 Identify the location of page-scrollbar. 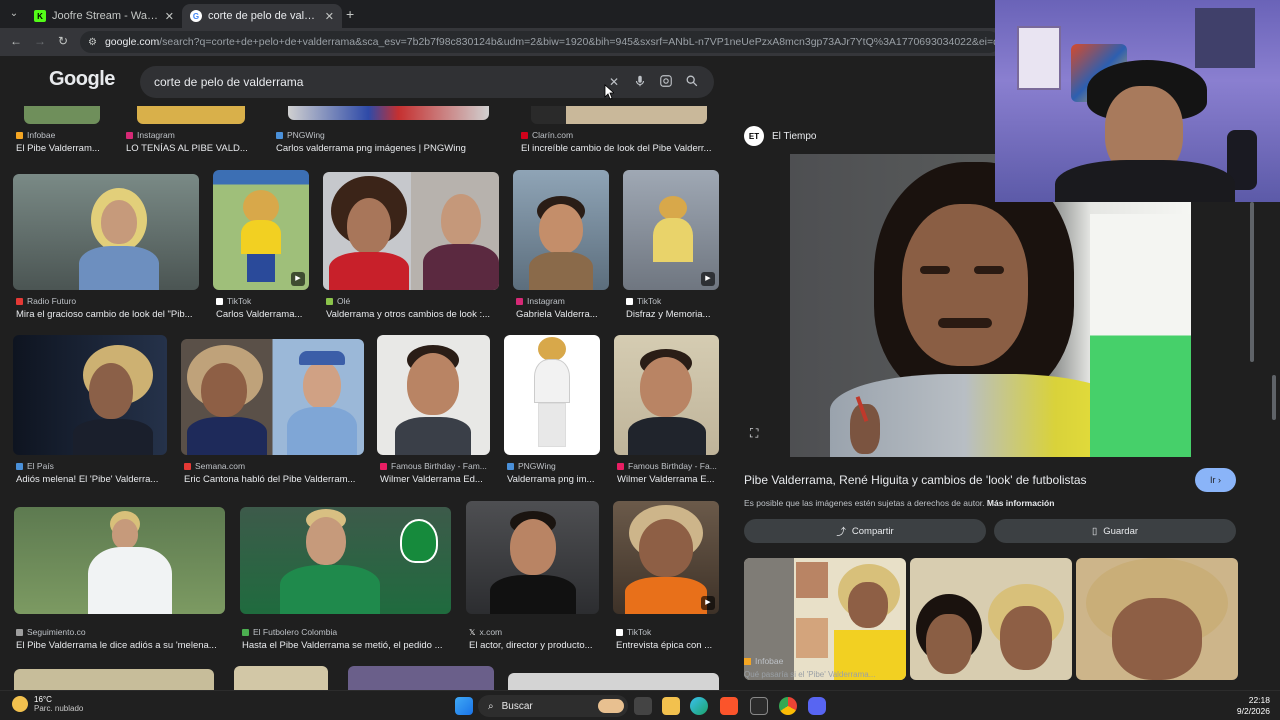
(1274, 397).